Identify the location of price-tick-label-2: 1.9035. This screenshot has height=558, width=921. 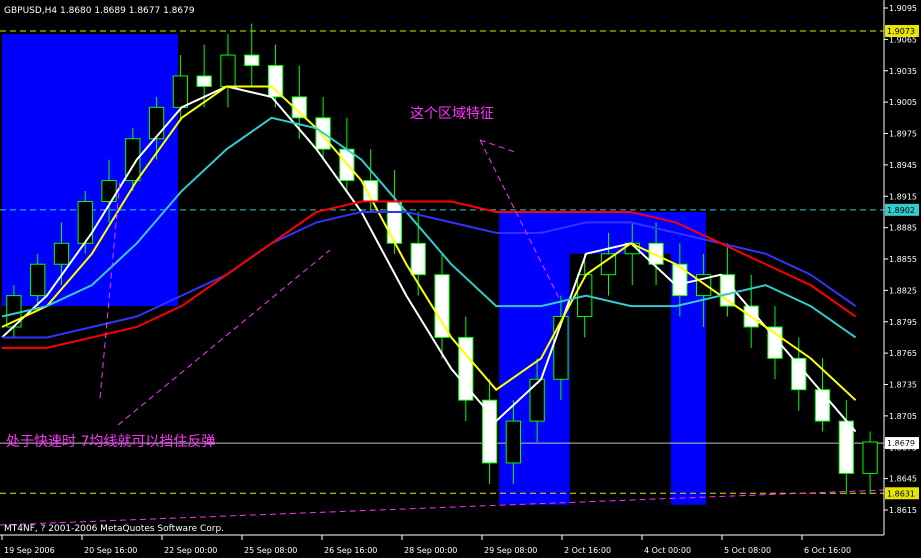
(903, 71).